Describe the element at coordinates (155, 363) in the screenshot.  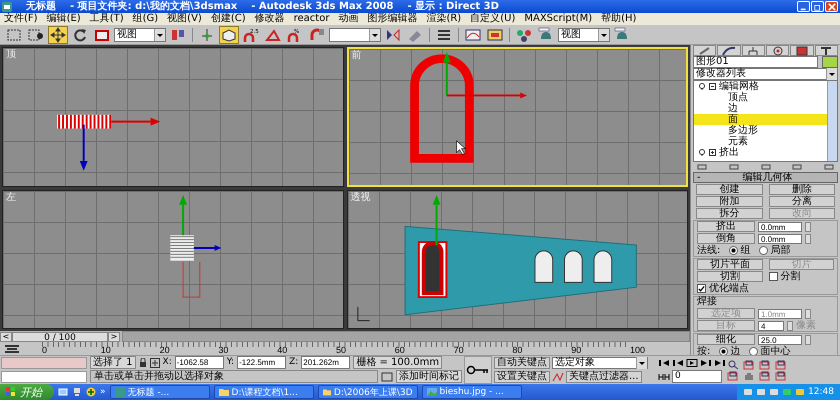
I see `absolute-mode-icon` at that location.